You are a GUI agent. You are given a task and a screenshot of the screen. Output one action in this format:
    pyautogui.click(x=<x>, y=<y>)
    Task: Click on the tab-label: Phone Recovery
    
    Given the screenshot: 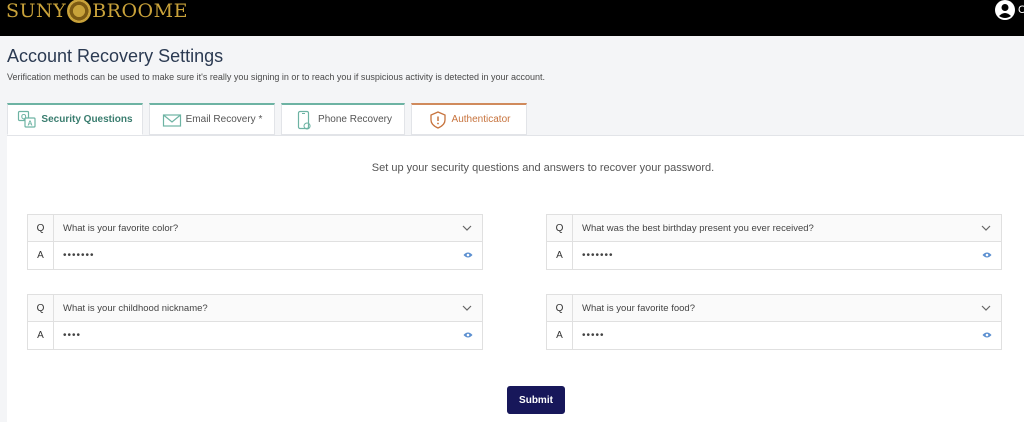 What is the action you would take?
    pyautogui.click(x=355, y=119)
    